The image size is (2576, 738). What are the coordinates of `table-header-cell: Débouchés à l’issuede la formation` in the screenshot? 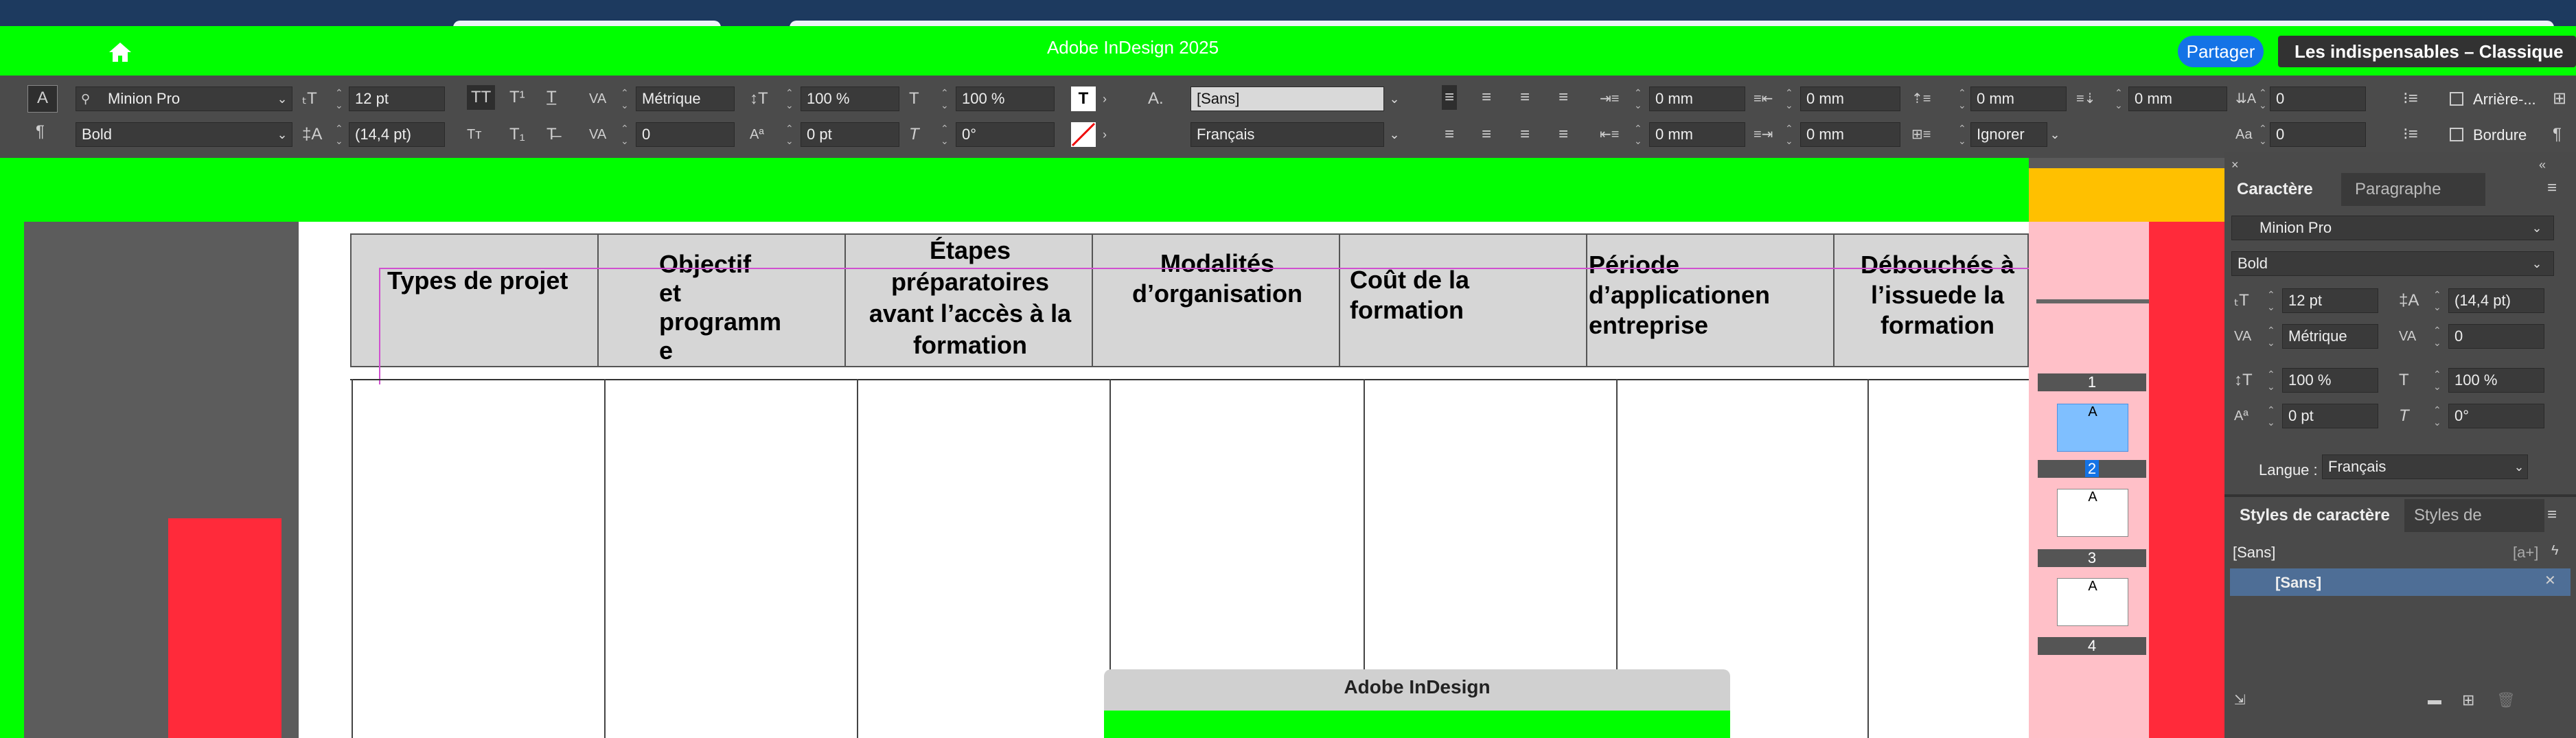 It's located at (1931, 300).